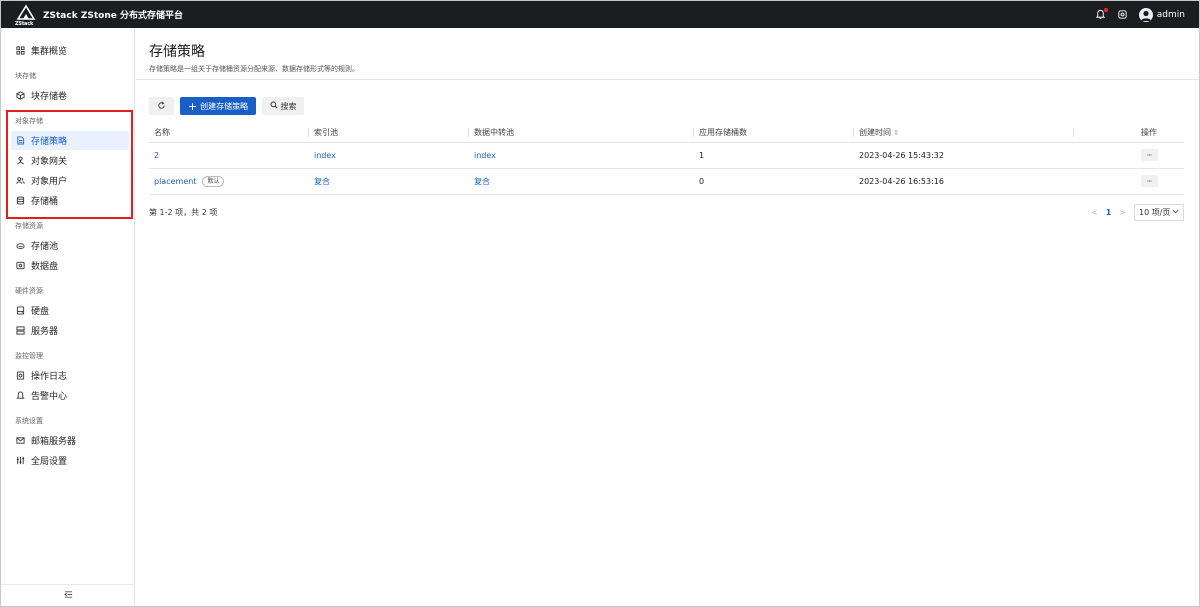 The image size is (1200, 607). I want to click on pagination: < 1 > 10 项/页, so click(1137, 212).